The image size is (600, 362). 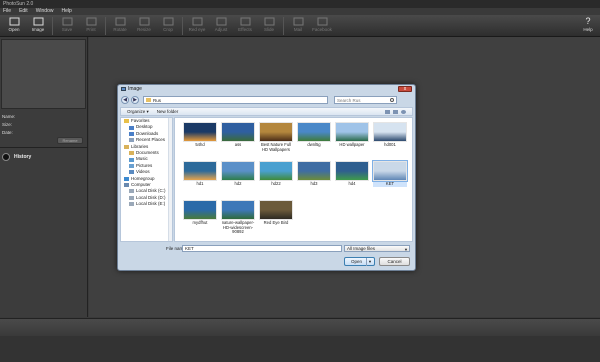 What do you see at coordinates (395, 111) in the screenshot?
I see `preview-pane-icon` at bounding box center [395, 111].